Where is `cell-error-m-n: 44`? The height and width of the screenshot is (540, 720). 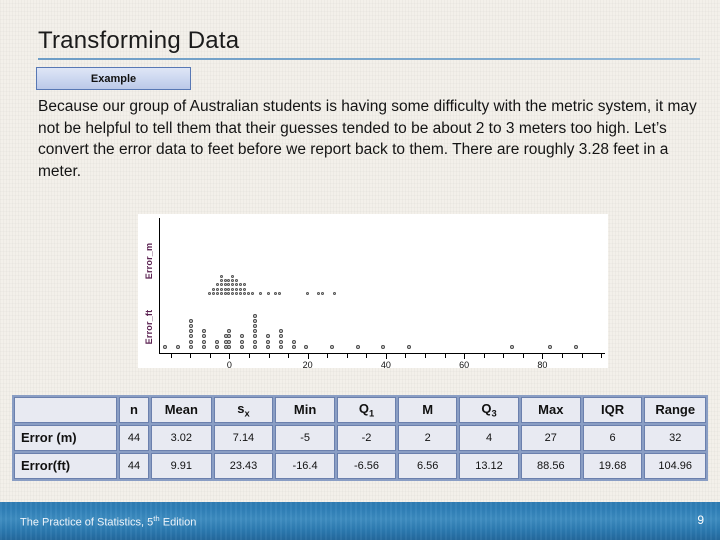
cell-error-m-n: 44 is located at coordinates (134, 437).